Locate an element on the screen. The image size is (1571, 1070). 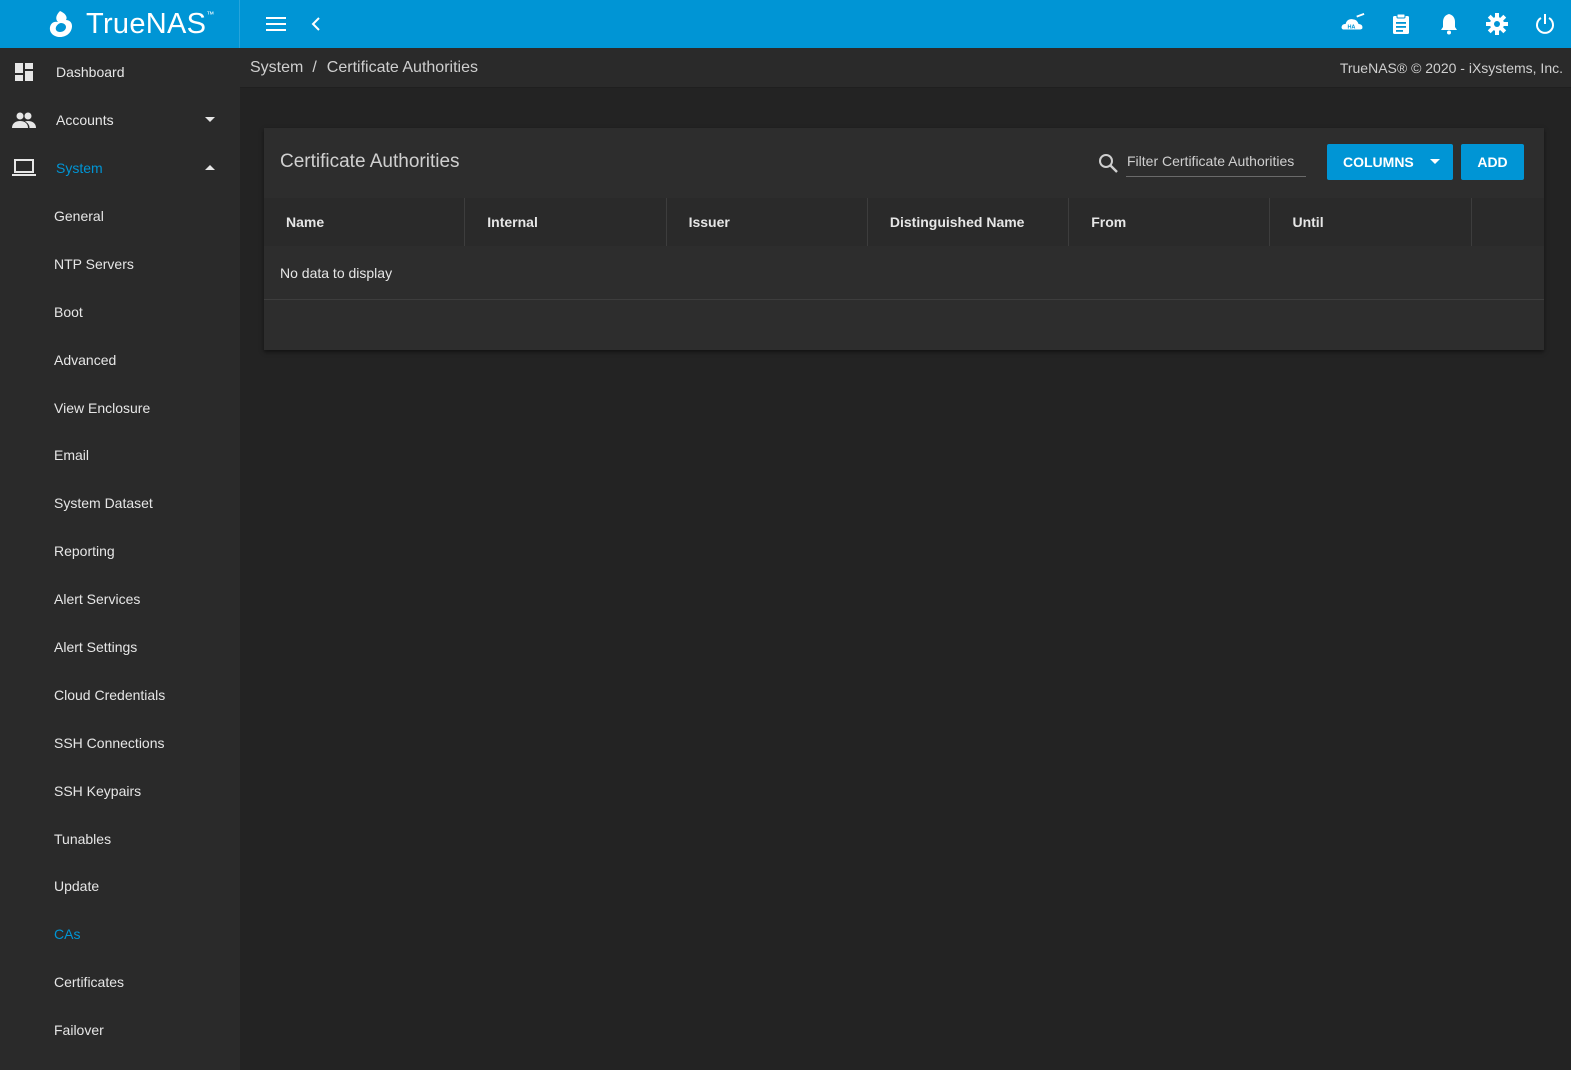
sidebar-subitem-view-enclosure: View Enclosure is located at coordinates (120, 408).